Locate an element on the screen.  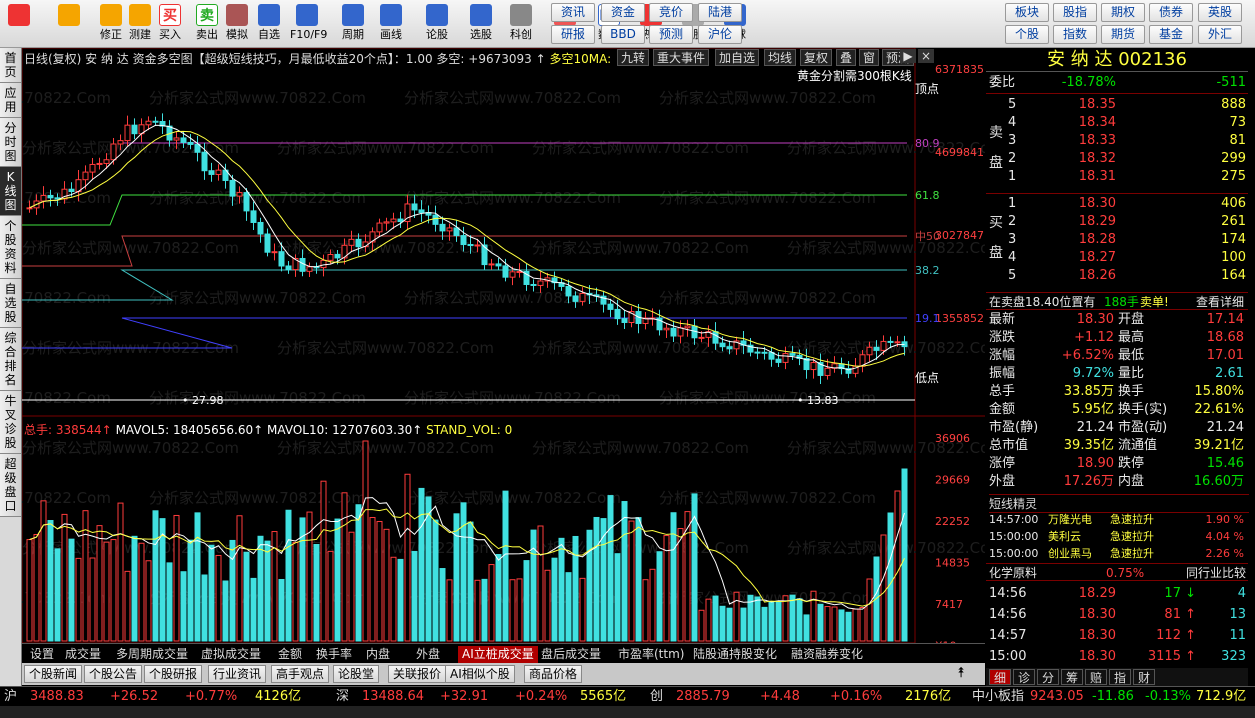
toolbar-sell-button: 卖卖出 is located at coordinates (207, 24).